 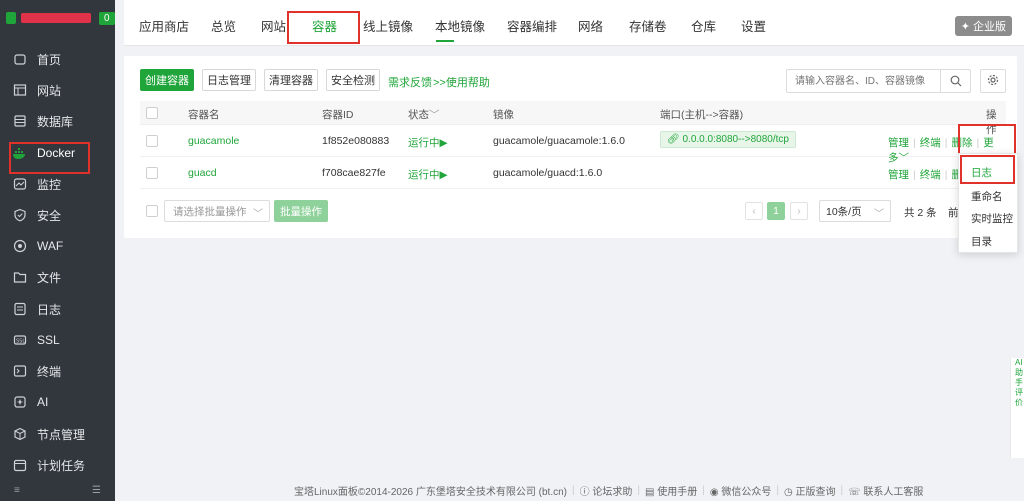 I want to click on delete-link: 删除, so click(x=961, y=143).